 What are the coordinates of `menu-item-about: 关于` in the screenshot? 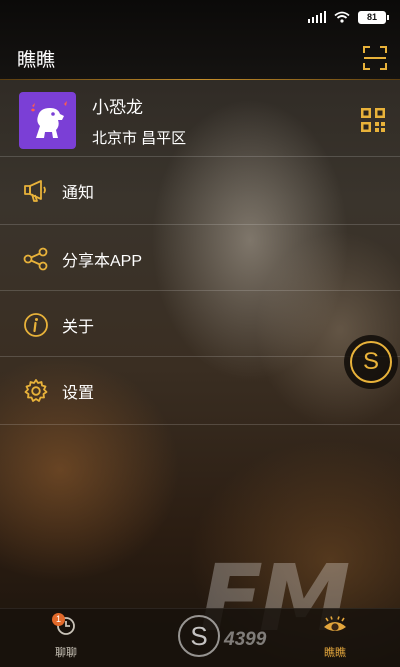 It's located at (200, 325).